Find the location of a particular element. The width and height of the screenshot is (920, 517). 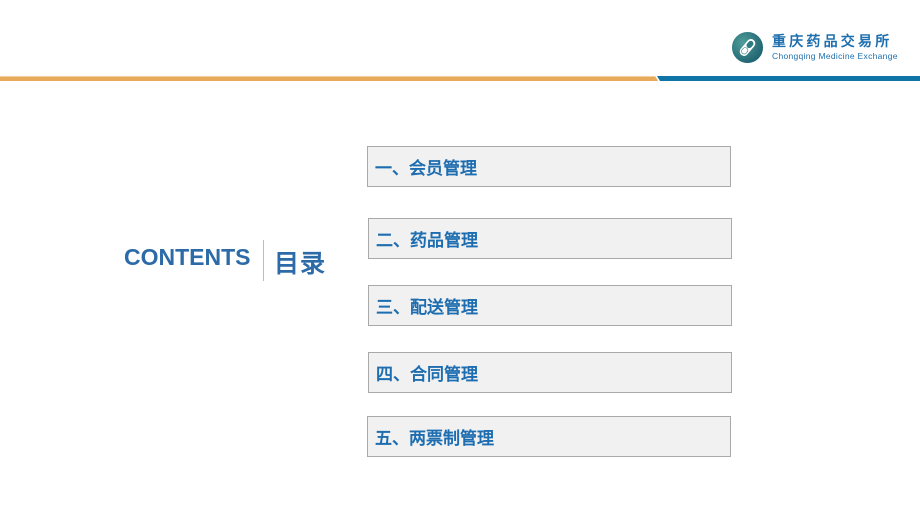

toc-item-drug-management: 二、药品管理 is located at coordinates (550, 238).